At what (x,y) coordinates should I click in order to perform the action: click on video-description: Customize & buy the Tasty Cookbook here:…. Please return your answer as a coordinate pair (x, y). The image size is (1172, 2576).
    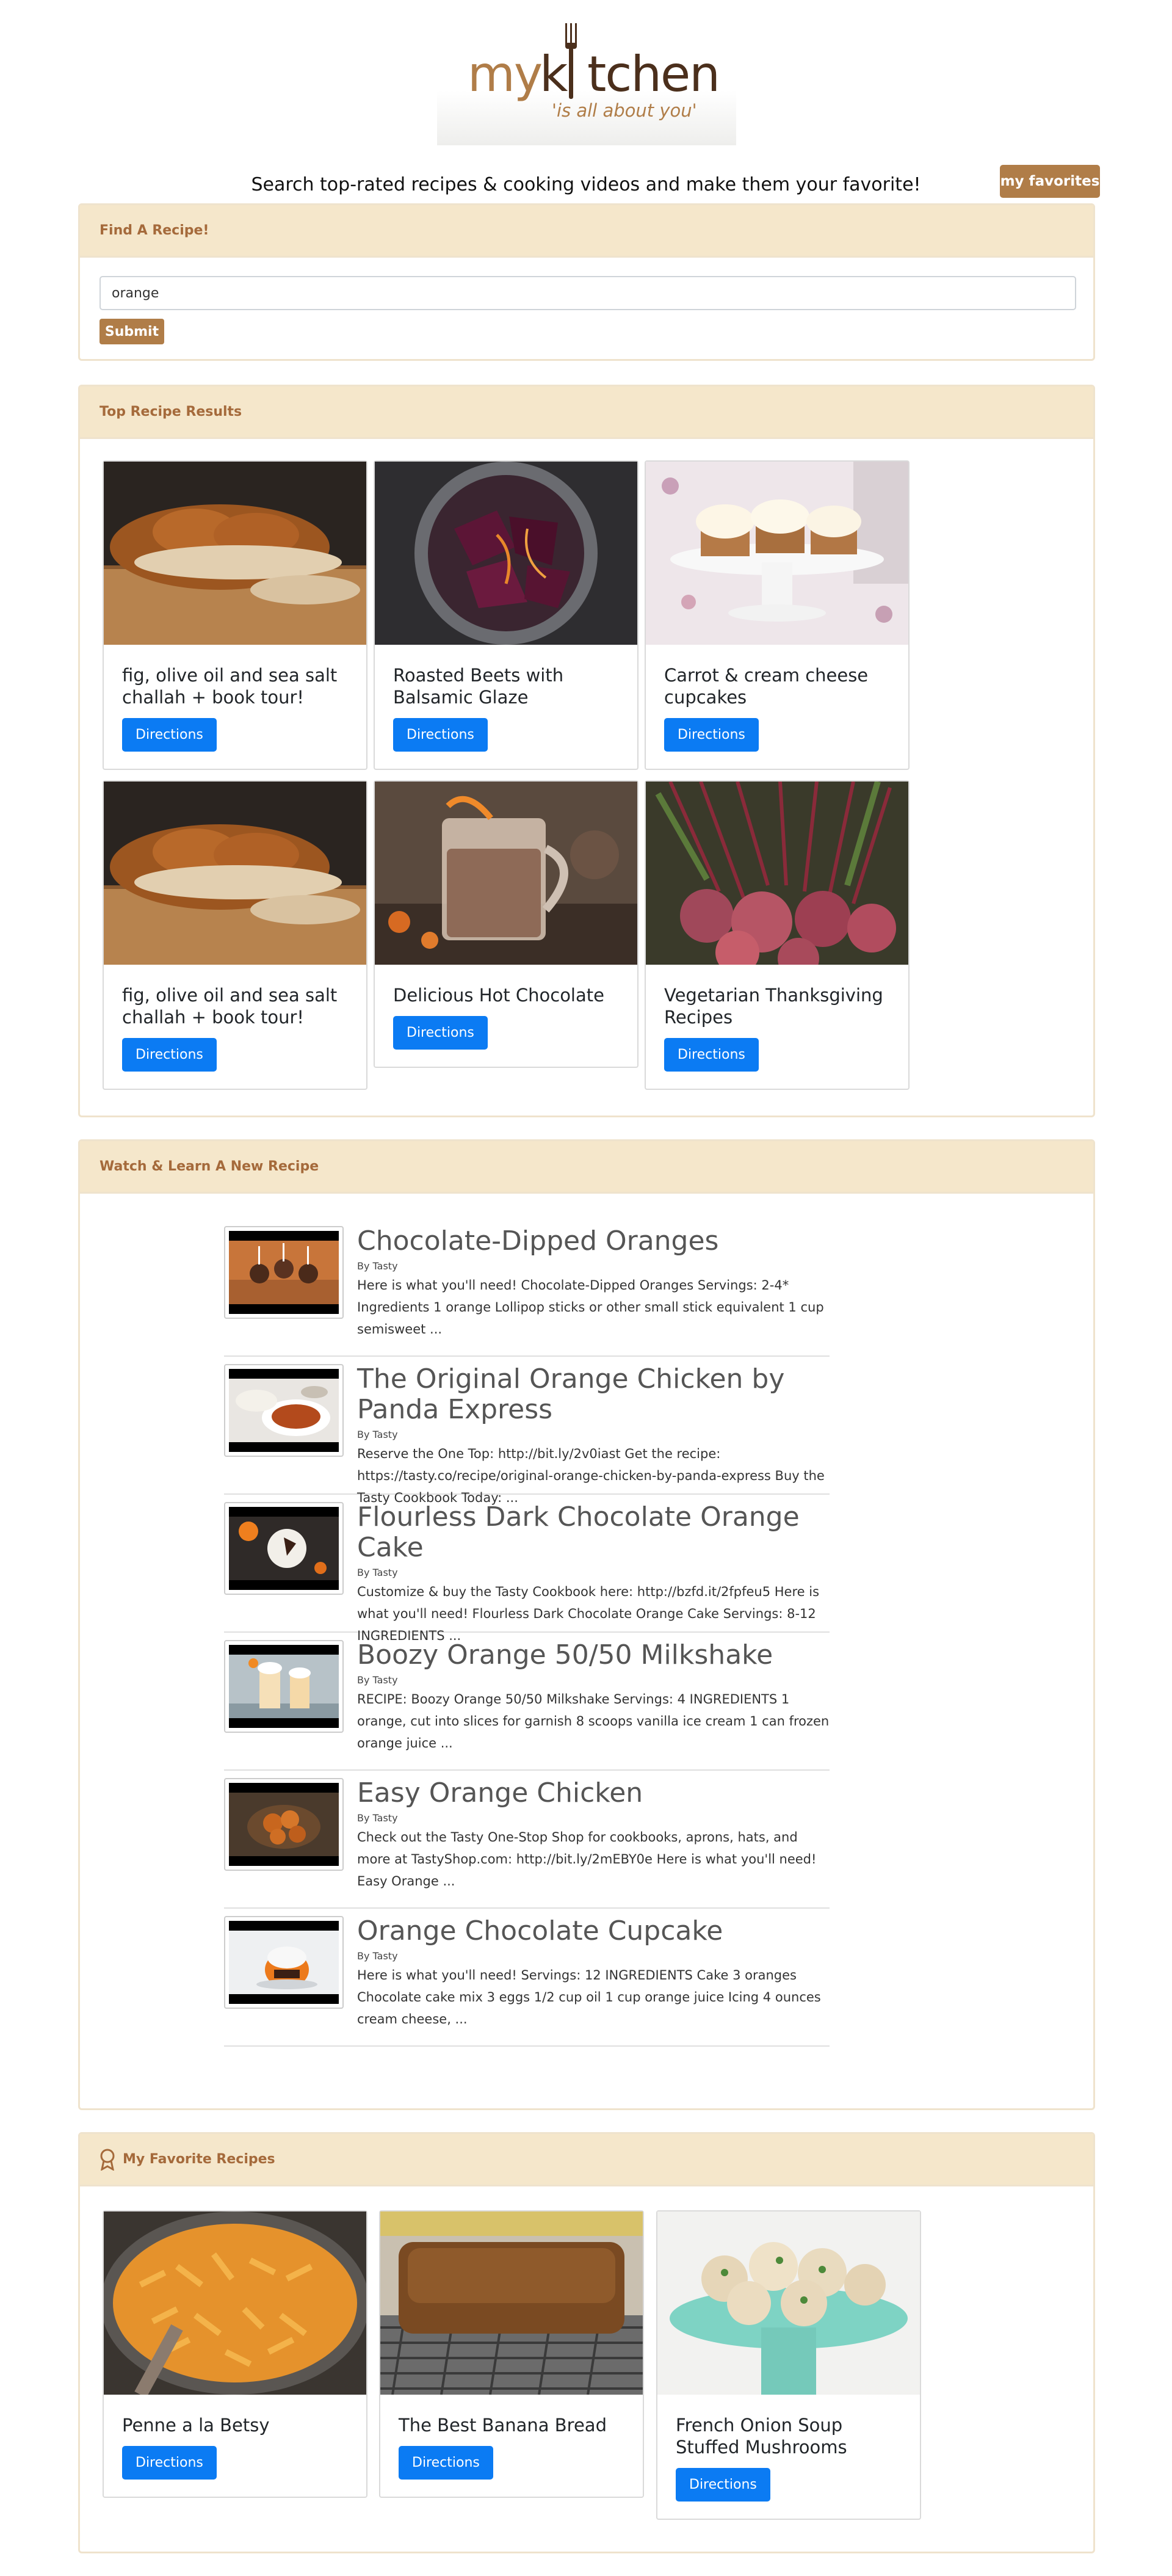
    Looking at the image, I should click on (589, 1613).